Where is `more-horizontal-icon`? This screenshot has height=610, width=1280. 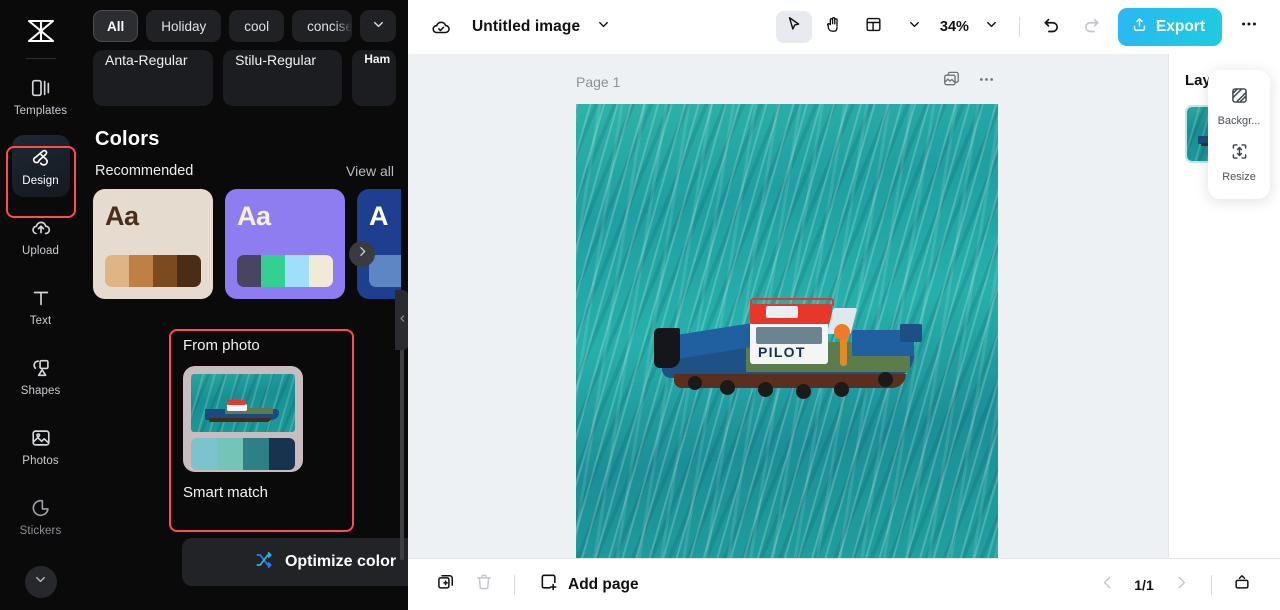
more-horizontal-icon is located at coordinates (986, 82).